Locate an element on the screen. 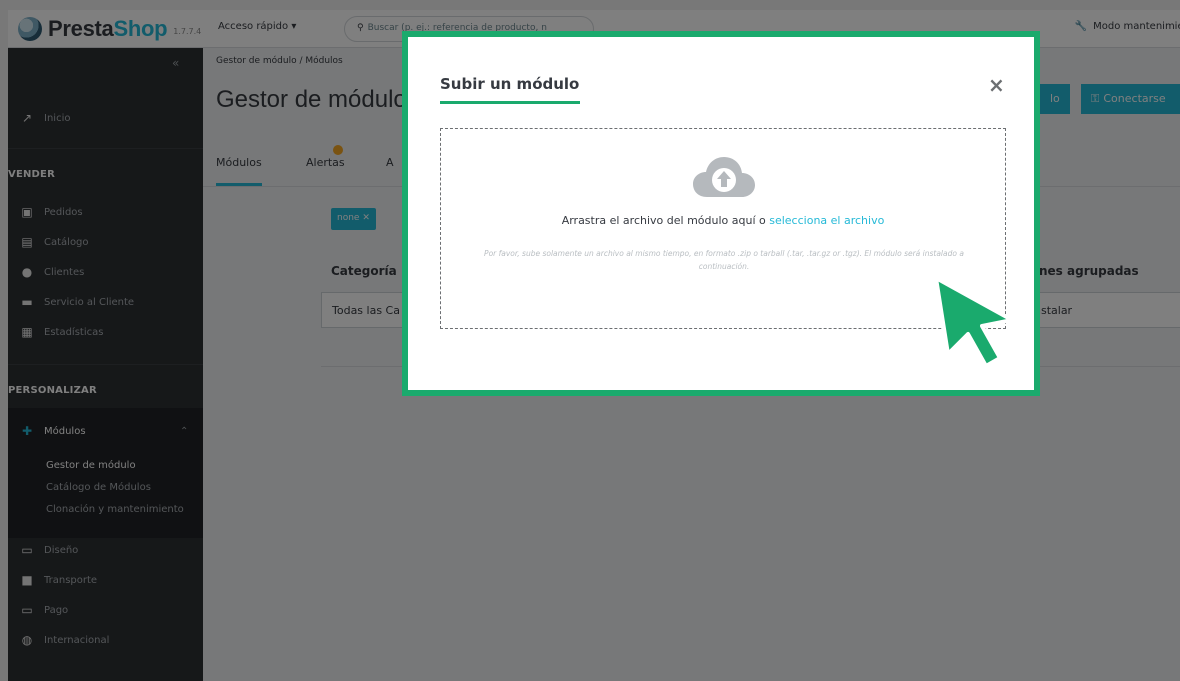  close-icon: × is located at coordinates (996, 85).